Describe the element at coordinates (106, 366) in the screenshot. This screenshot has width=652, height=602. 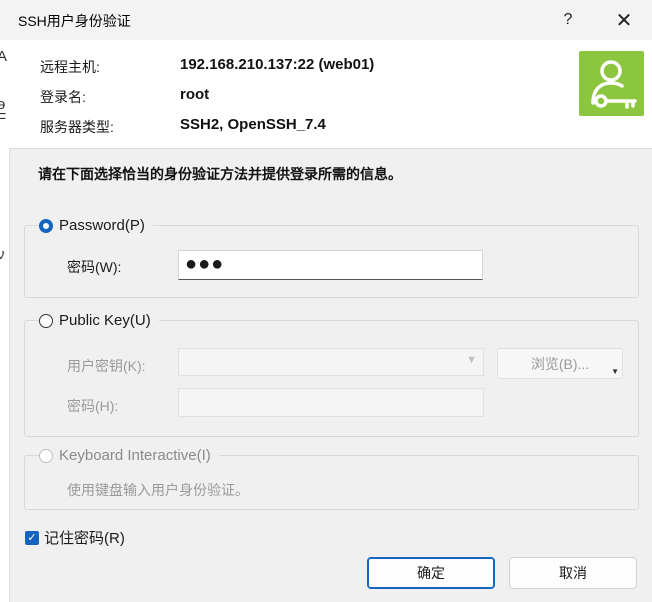
I see `user-key-label: 用户密钥(K):` at that location.